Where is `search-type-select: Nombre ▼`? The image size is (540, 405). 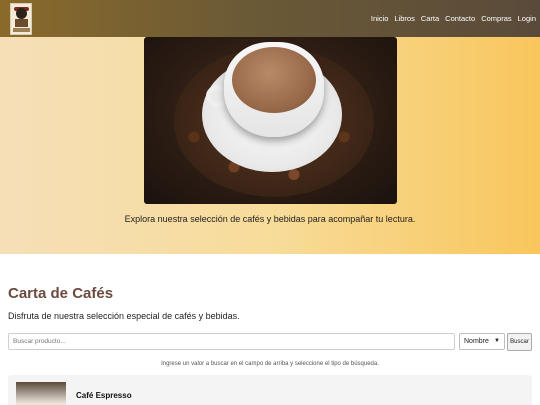
search-type-select: Nombre ▼ is located at coordinates (482, 341).